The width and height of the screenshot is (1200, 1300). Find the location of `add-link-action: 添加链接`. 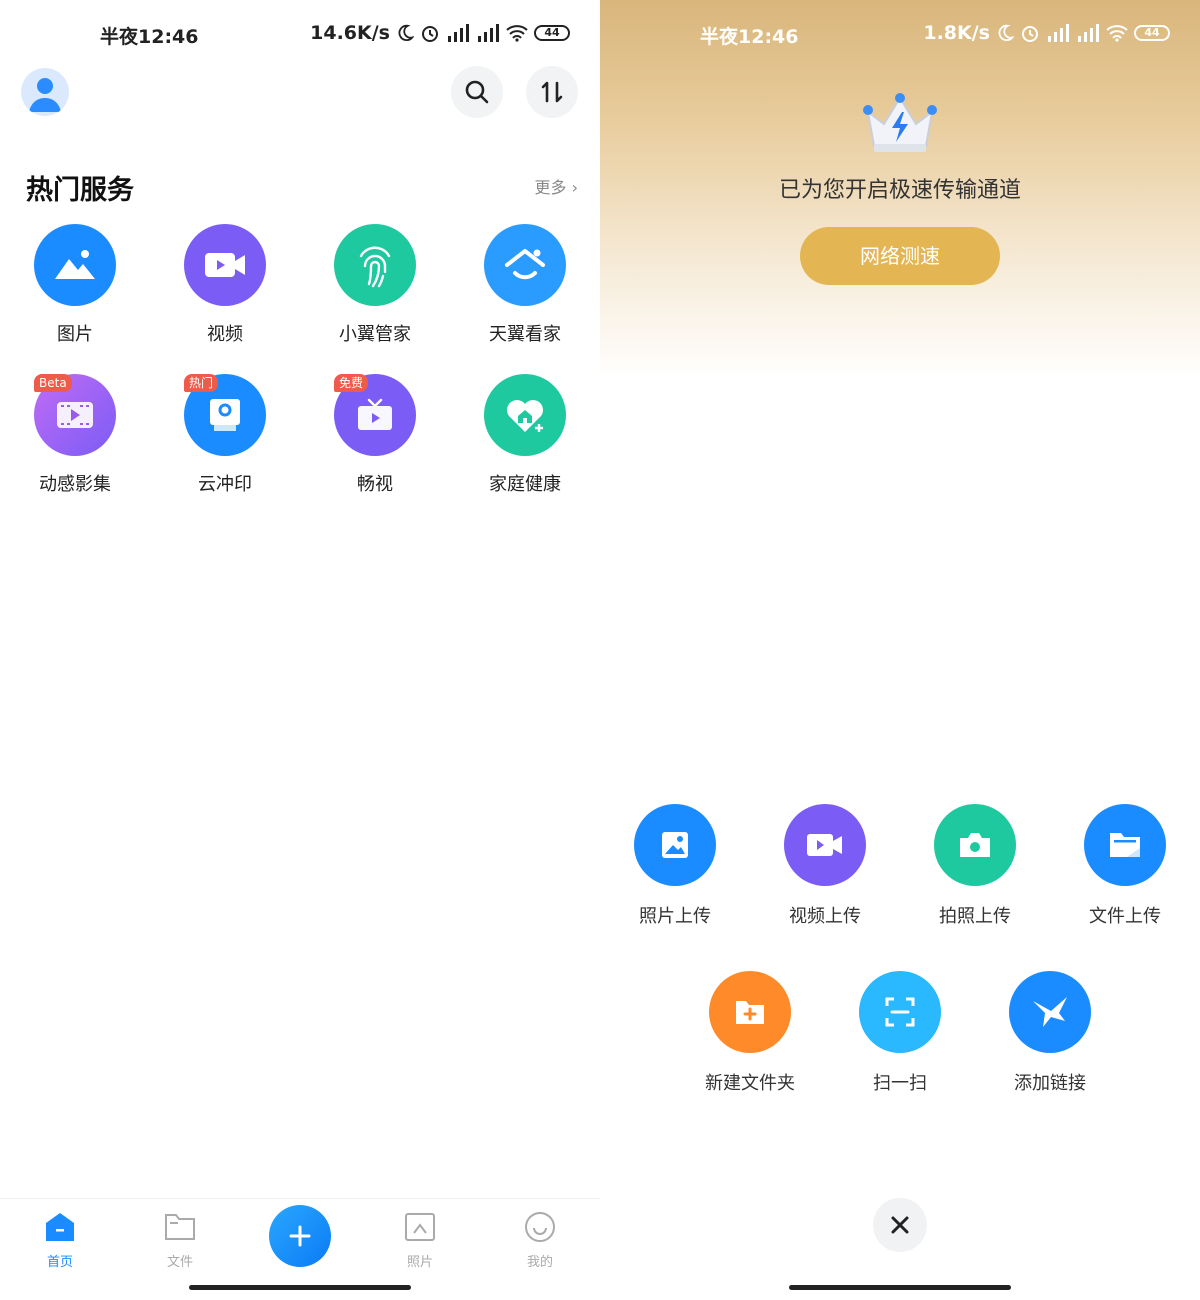

add-link-action: 添加链接 is located at coordinates (1050, 1033).